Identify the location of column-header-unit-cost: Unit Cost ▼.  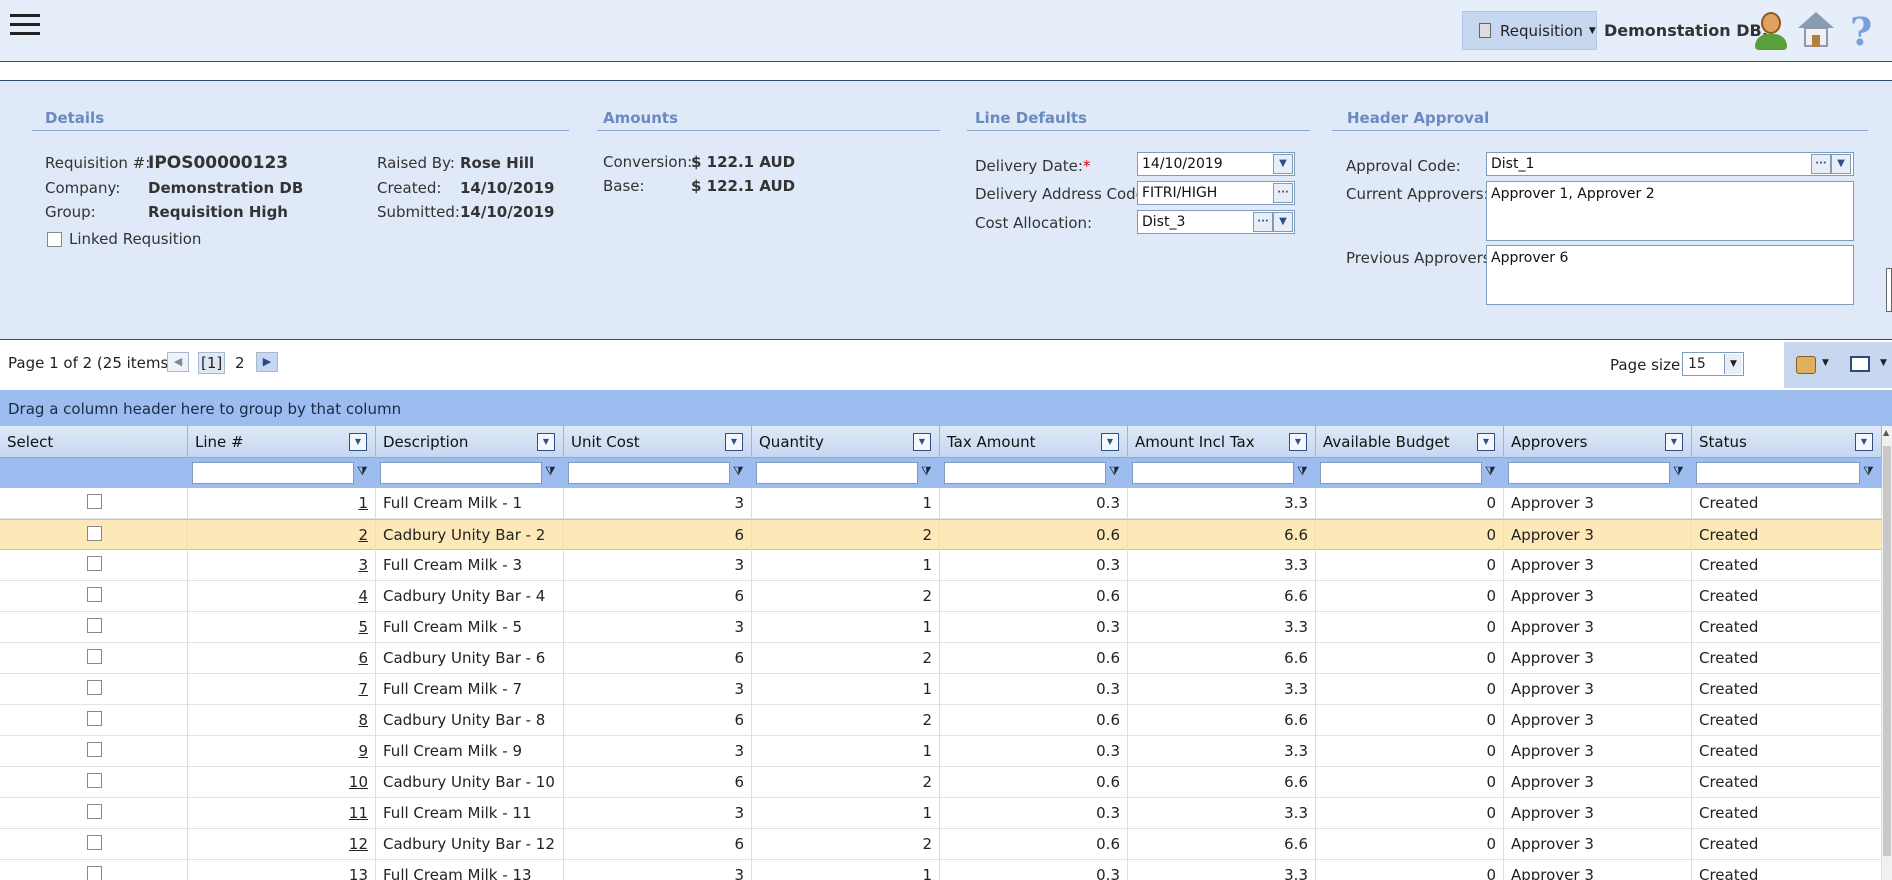
(658, 442).